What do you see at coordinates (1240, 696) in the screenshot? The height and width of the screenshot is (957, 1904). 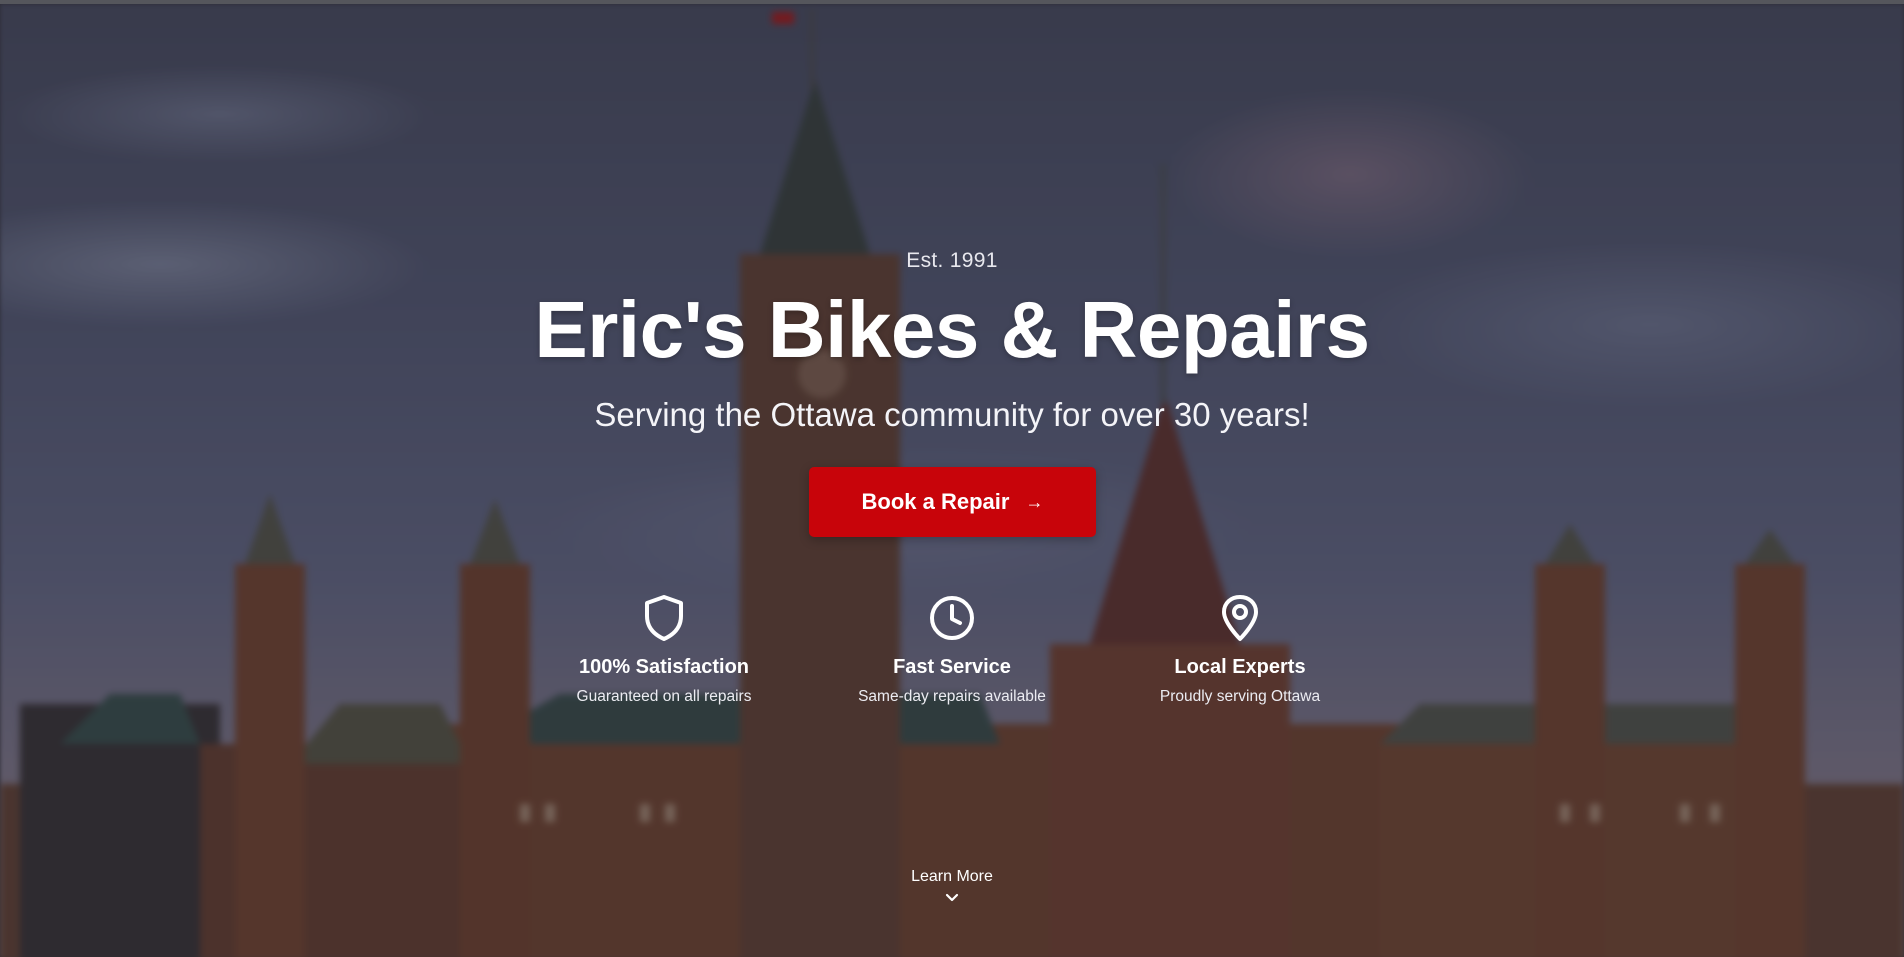 I see `feature-description: Proudly serving Ottawa` at bounding box center [1240, 696].